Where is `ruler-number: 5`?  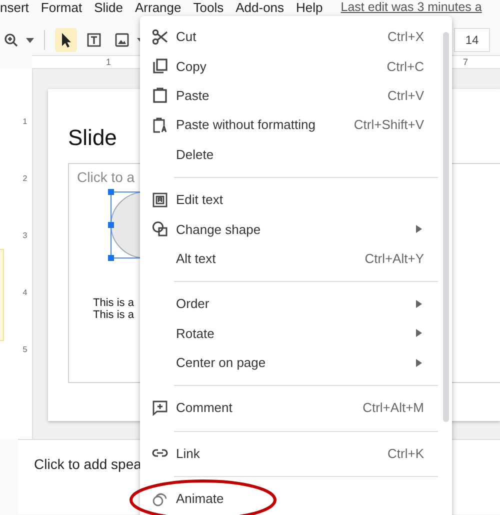
ruler-number: 5 is located at coordinates (25, 350).